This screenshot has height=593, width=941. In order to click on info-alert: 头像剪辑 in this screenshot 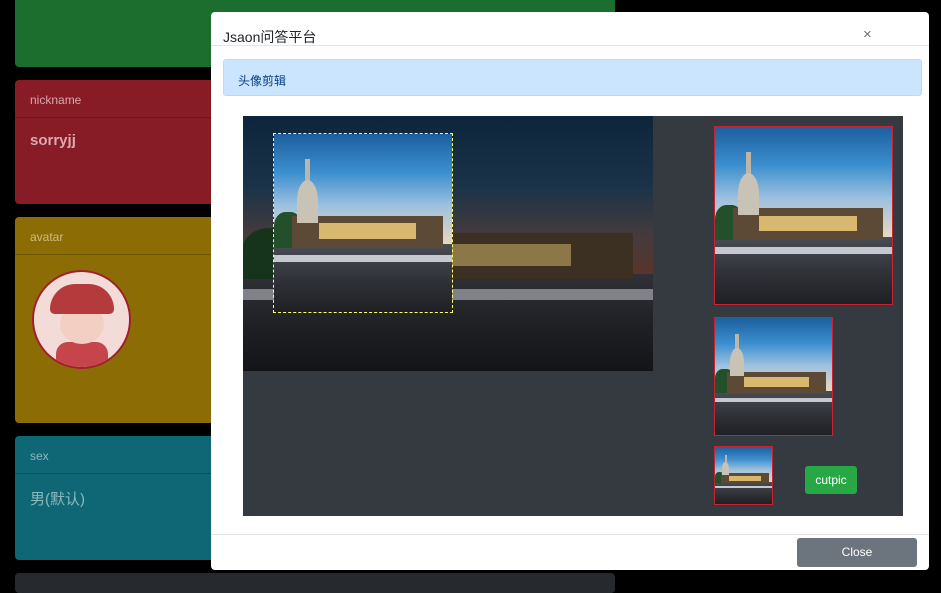, I will do `click(572, 77)`.